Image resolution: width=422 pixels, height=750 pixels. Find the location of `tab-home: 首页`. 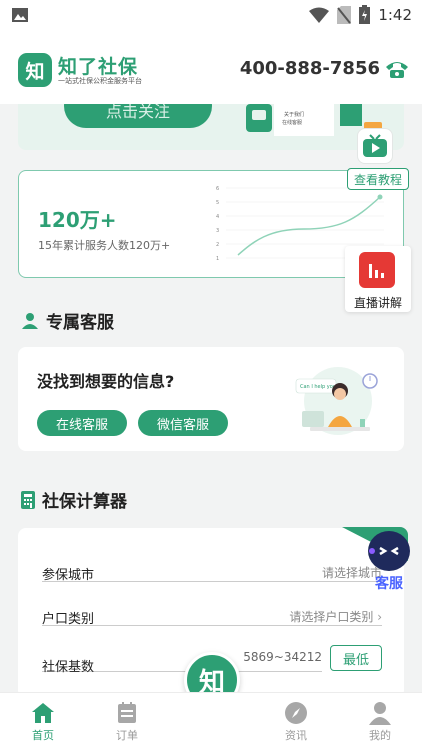

tab-home: 首页 is located at coordinates (43, 721).